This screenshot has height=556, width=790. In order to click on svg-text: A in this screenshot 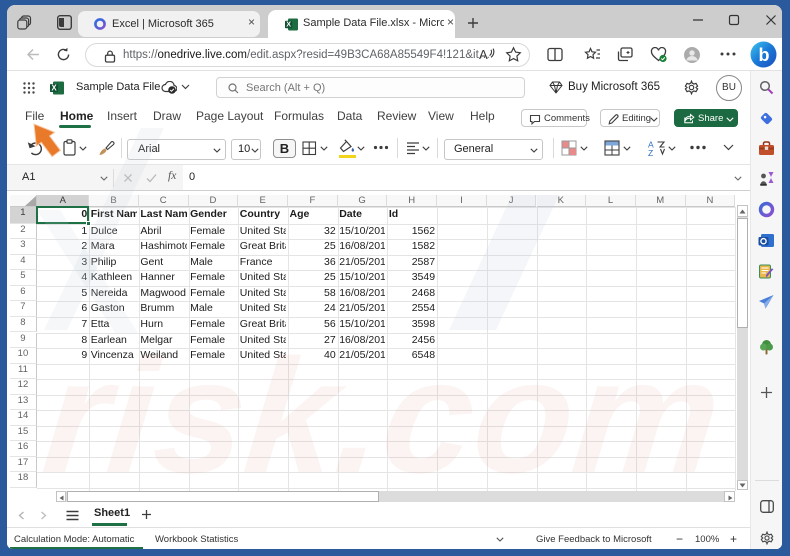, I will do `click(483, 54)`.